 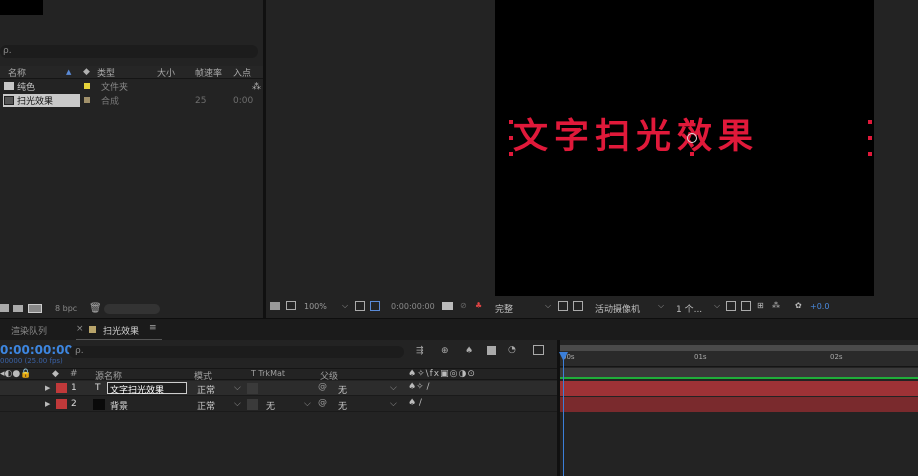 What do you see at coordinates (463, 305) in the screenshot?
I see `show-snapshot-icon: ⊘` at bounding box center [463, 305].